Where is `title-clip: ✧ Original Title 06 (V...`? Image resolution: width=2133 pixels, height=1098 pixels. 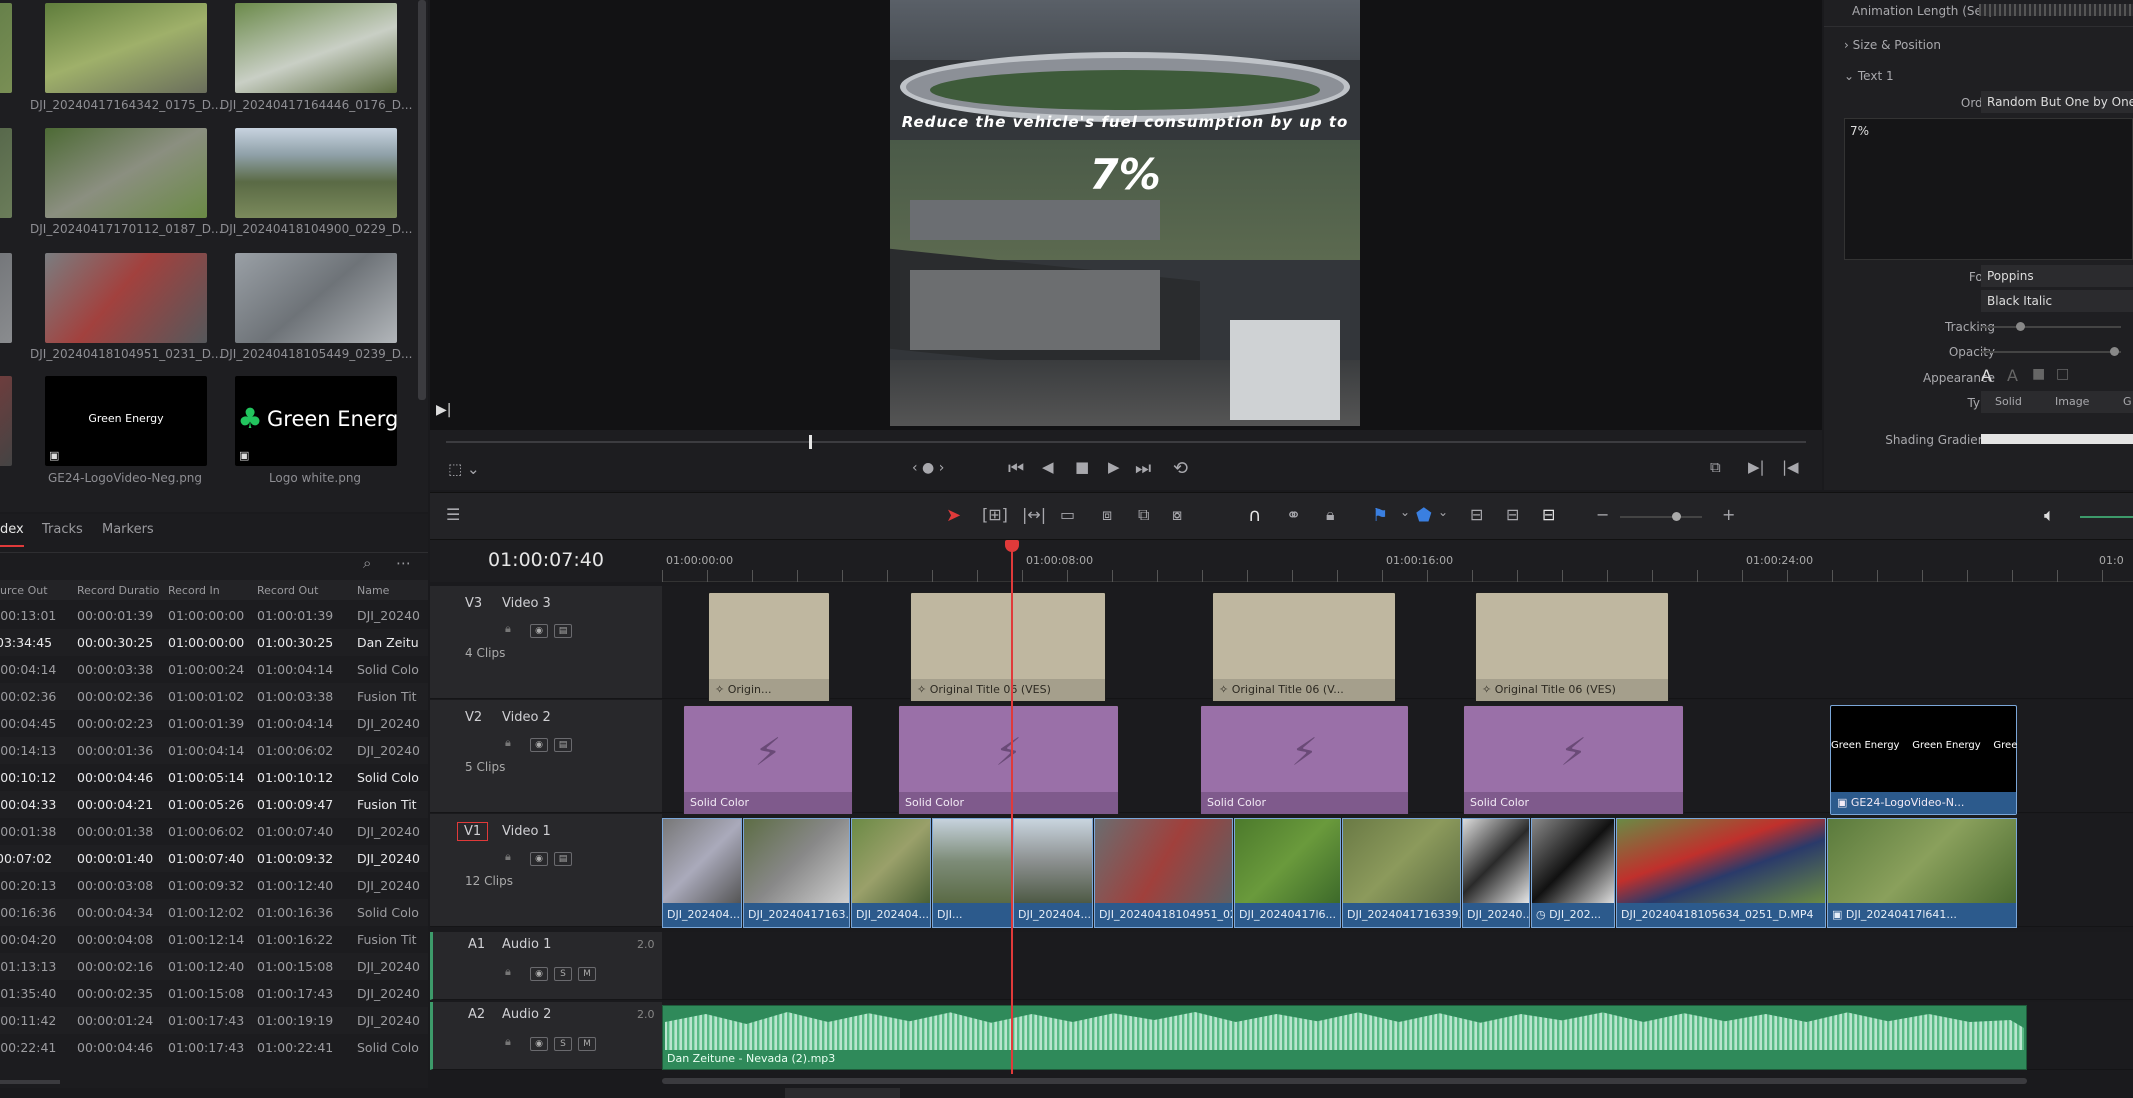 title-clip: ✧ Original Title 06 (V... is located at coordinates (1304, 647).